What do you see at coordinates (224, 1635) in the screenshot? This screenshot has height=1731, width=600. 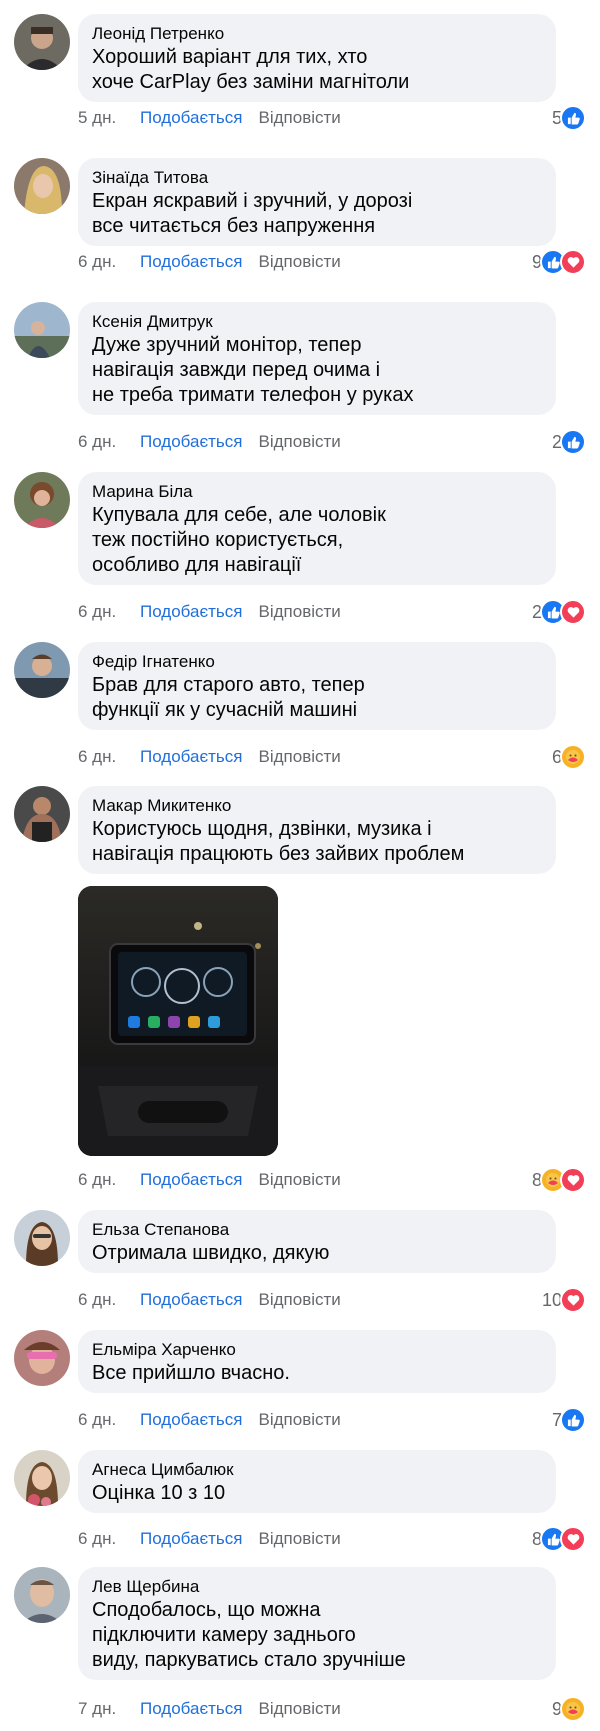 I see `comment-text: підключити камеру заднього` at bounding box center [224, 1635].